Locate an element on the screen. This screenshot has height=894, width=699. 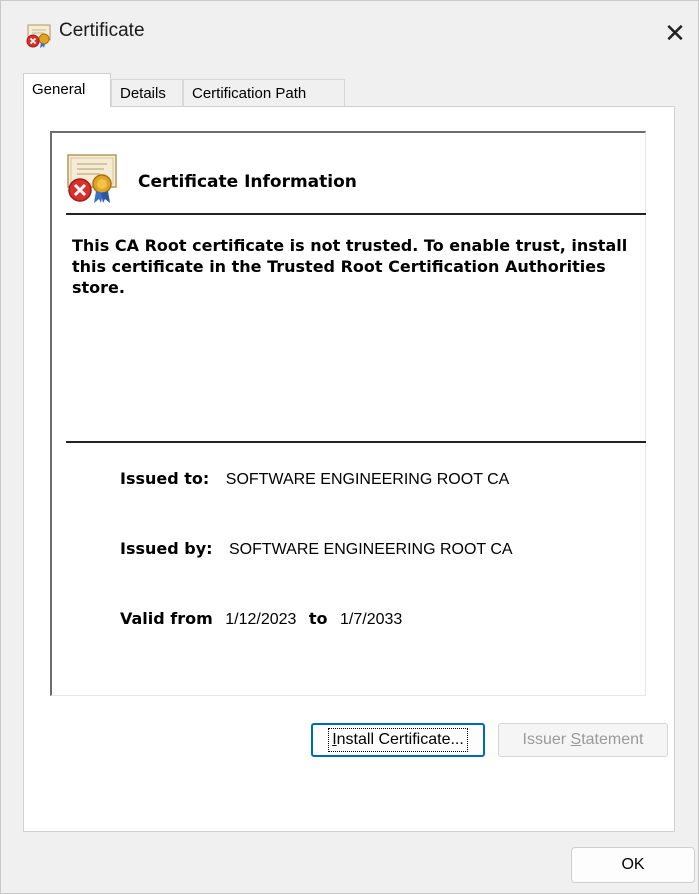
tab-certification-path: Certification Path is located at coordinates (264, 92).